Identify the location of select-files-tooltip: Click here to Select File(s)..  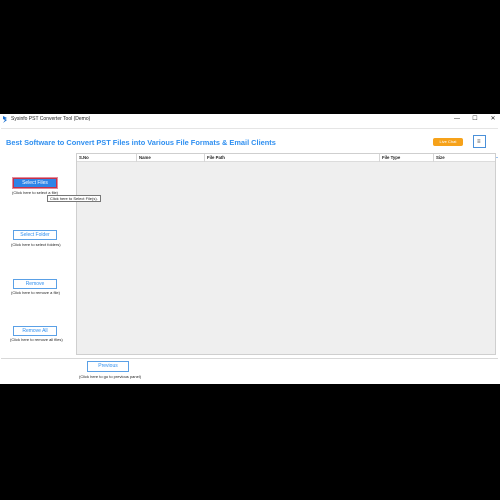
(74, 198).